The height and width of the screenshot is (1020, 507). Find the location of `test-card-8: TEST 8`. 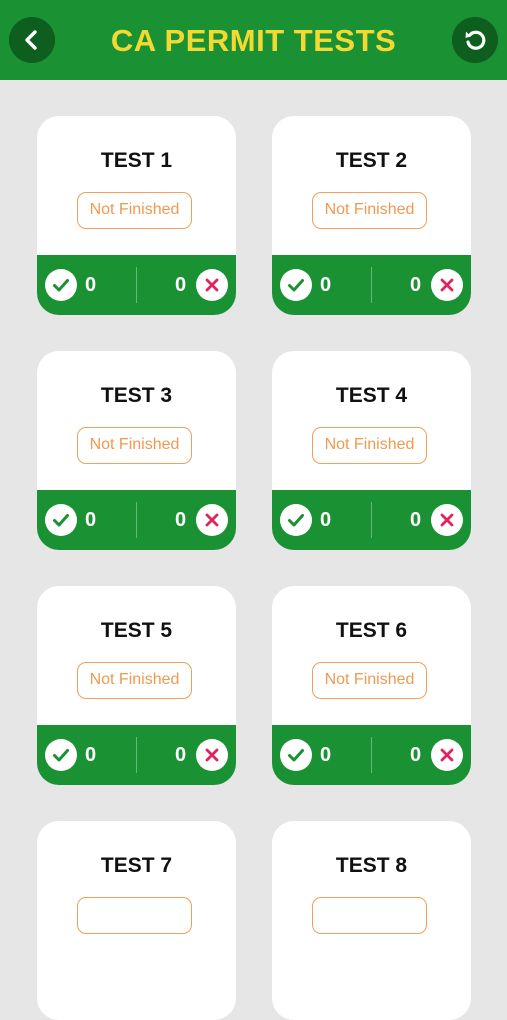

test-card-8: TEST 8 is located at coordinates (371, 920).